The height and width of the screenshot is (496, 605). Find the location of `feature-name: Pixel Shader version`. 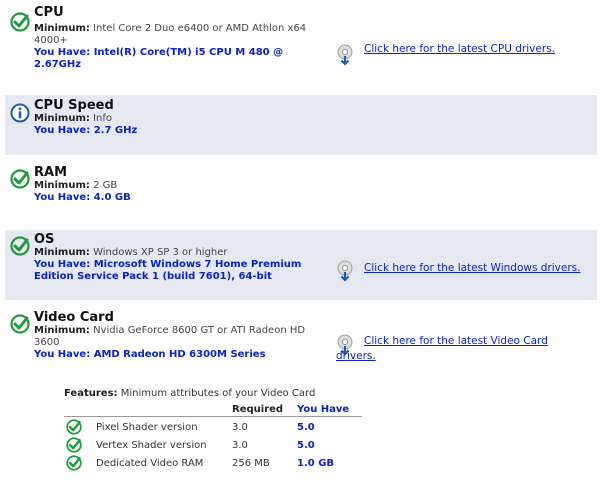

feature-name: Pixel Shader version is located at coordinates (147, 427).